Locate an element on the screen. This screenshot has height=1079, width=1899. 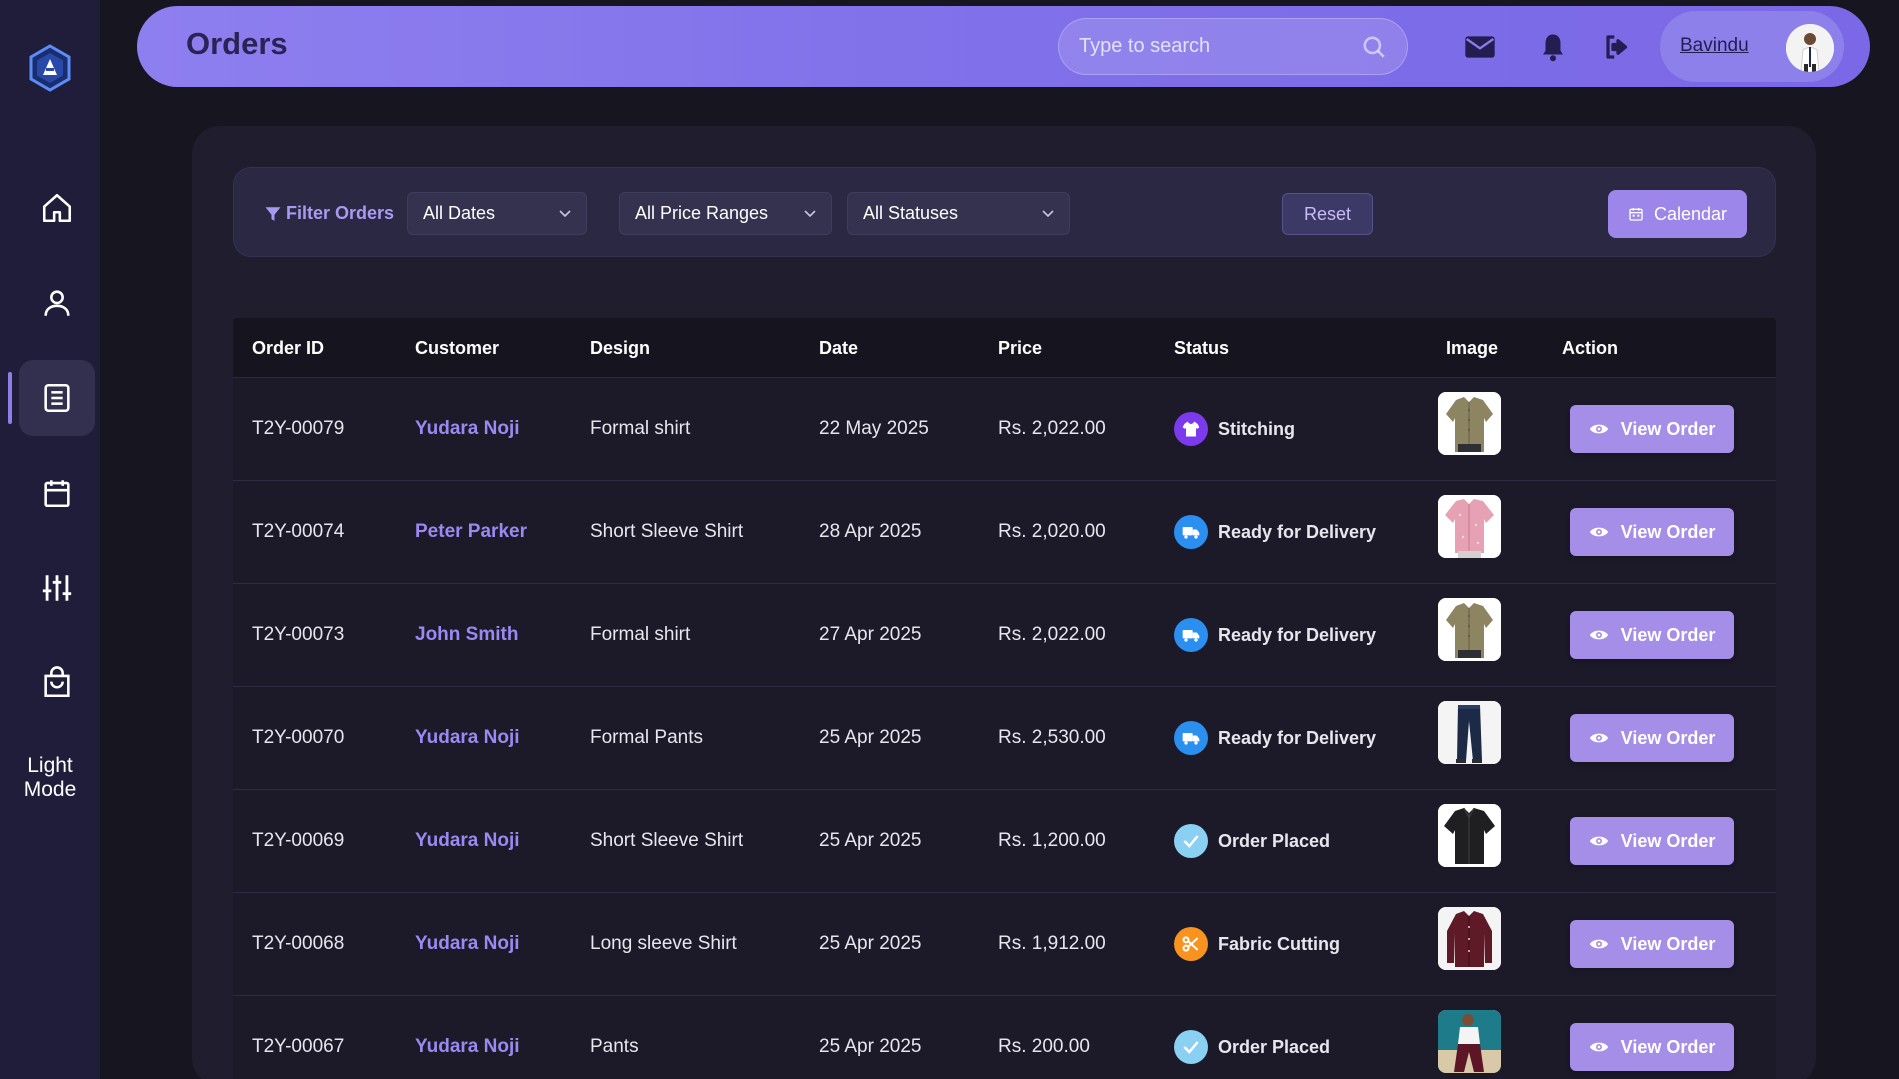
user-name-link: Bavindu is located at coordinates (1714, 46).